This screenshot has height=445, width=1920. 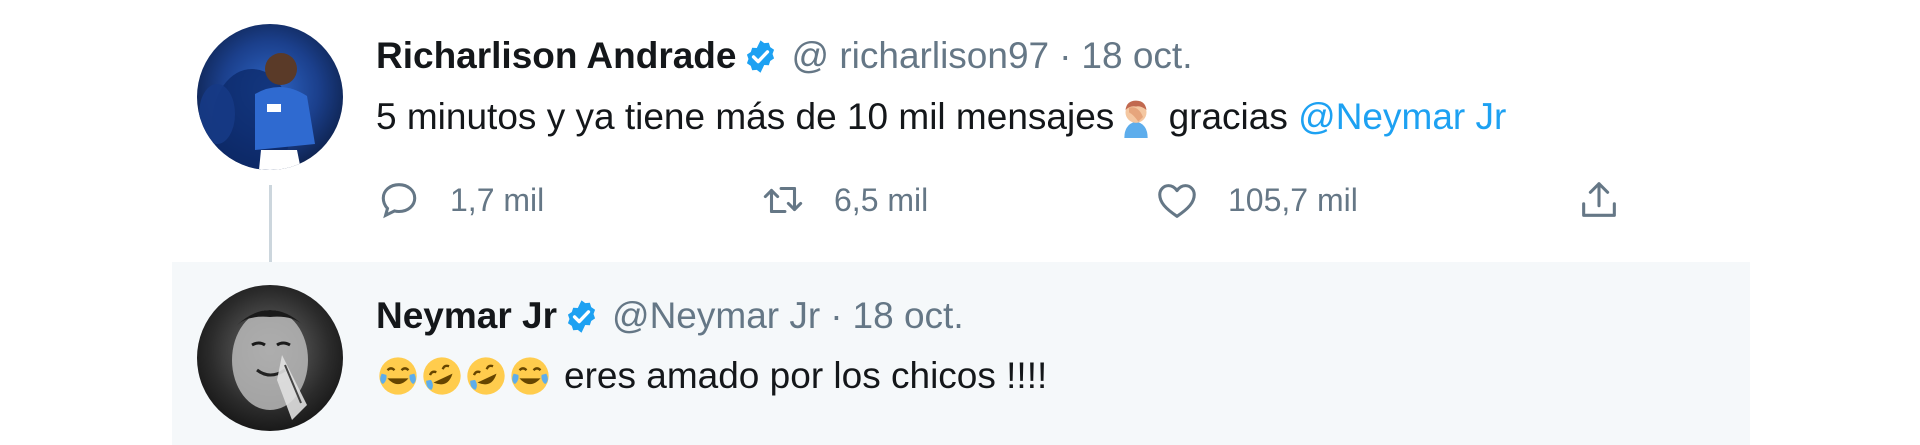 I want to click on like-count: 105,7 mil, so click(x=1293, y=199).